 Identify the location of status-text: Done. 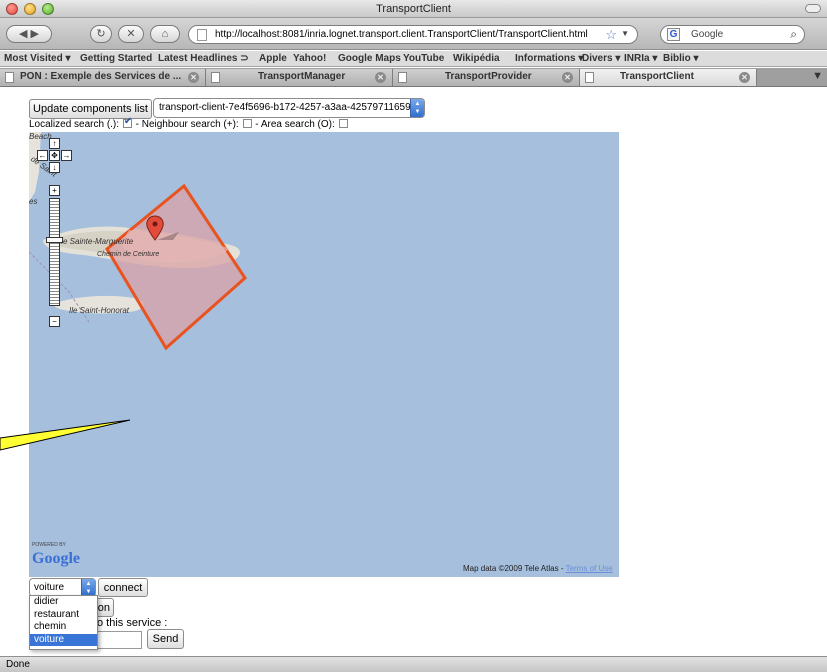
(18, 664).